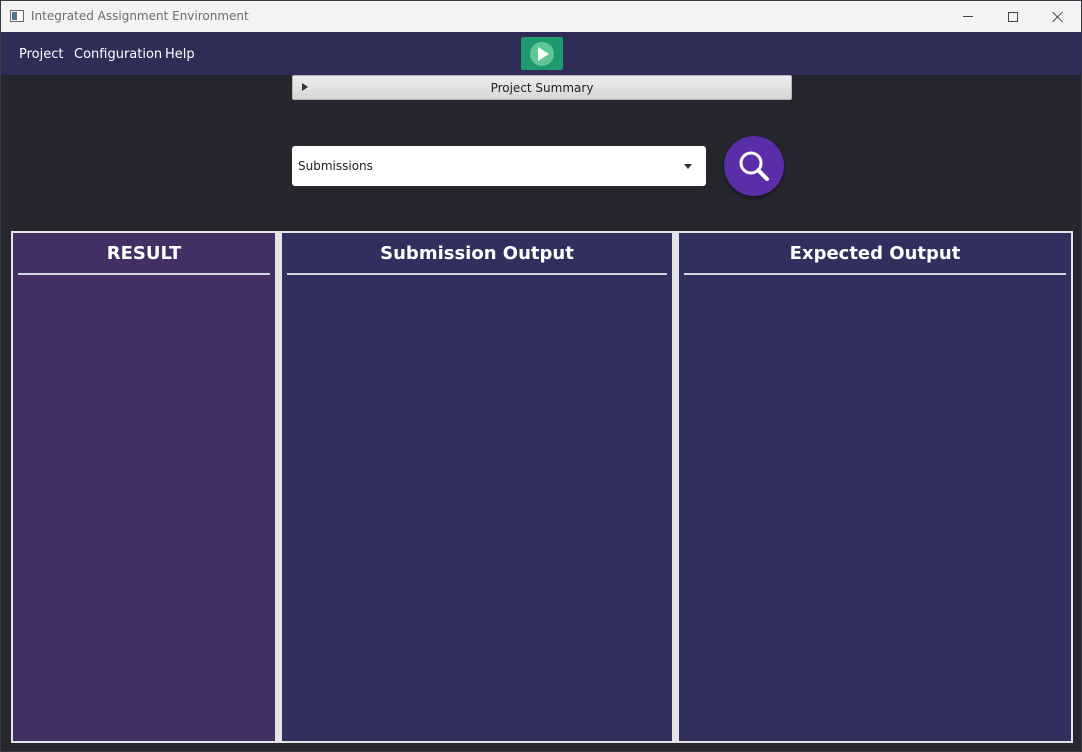 The width and height of the screenshot is (1082, 752). I want to click on title-bar: Integrated Assignment Environment, so click(541, 16).